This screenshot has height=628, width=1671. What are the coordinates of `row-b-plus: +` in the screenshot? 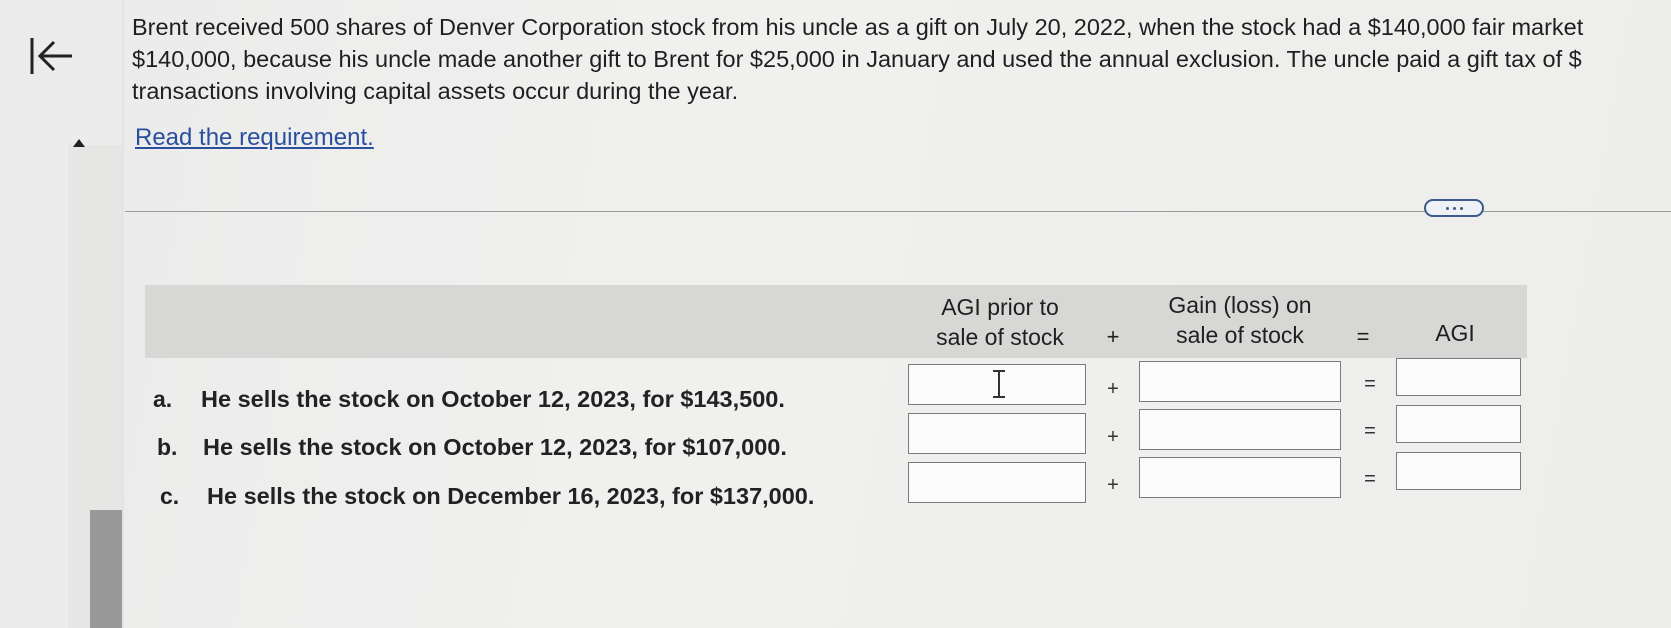 It's located at (1113, 437).